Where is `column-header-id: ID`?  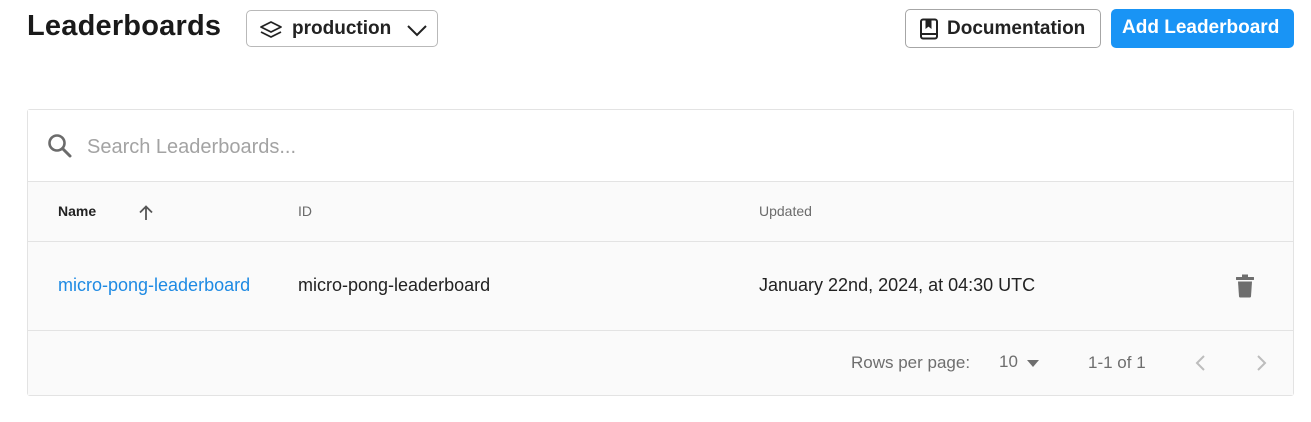
column-header-id: ID is located at coordinates (305, 211).